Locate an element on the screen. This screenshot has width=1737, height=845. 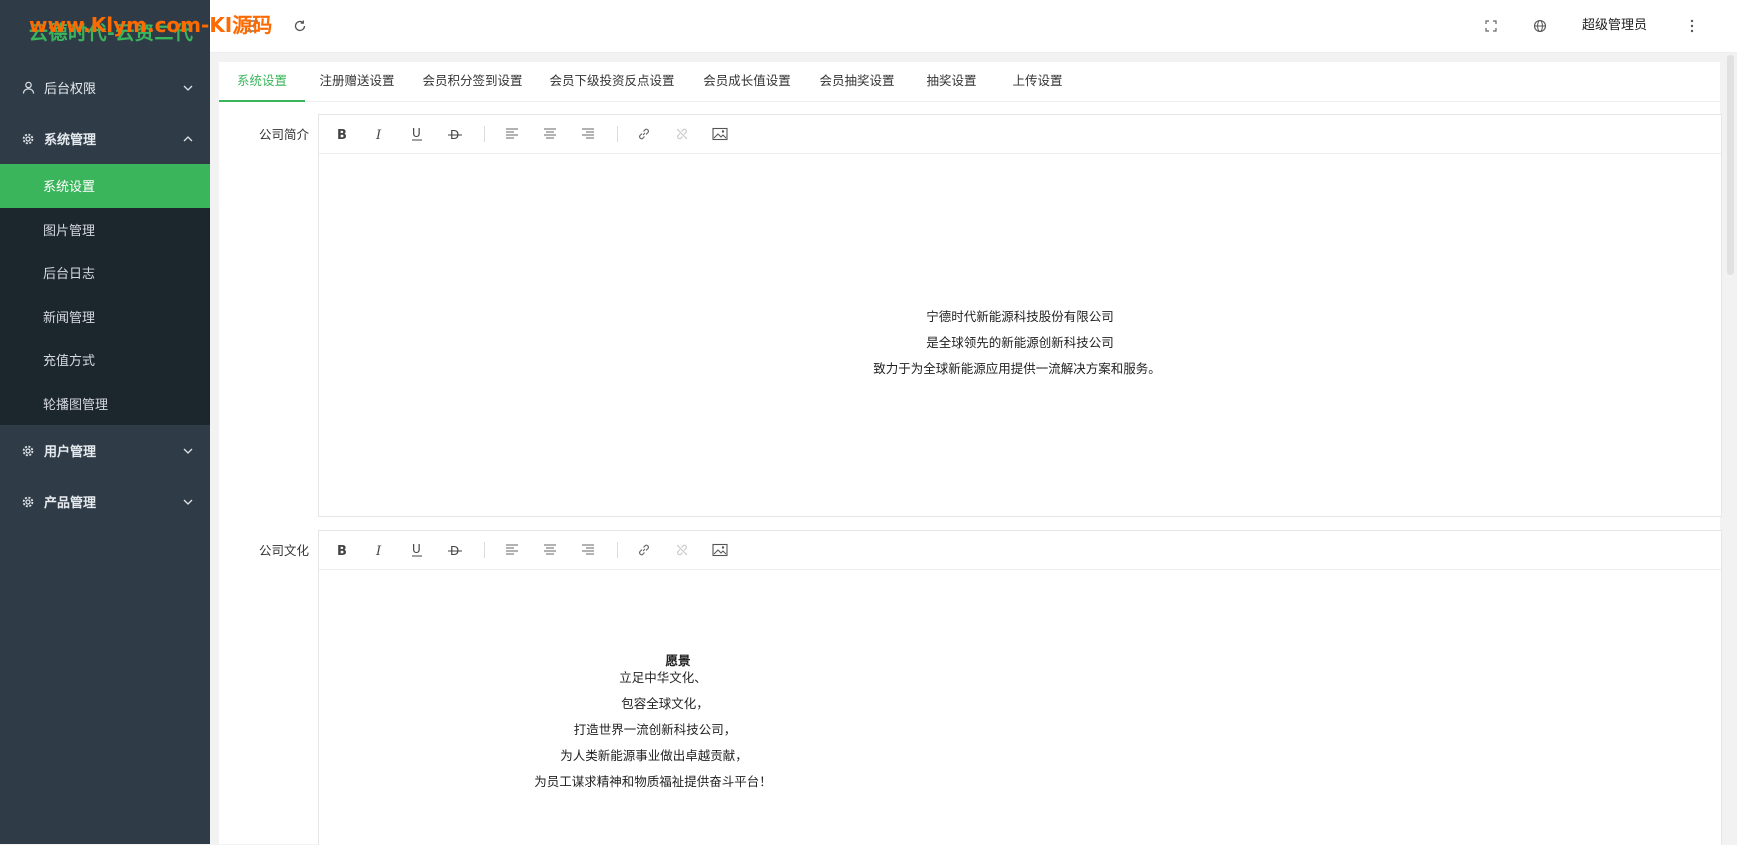
tab-registration-bonus: 注册赠送设置 is located at coordinates (357, 81).